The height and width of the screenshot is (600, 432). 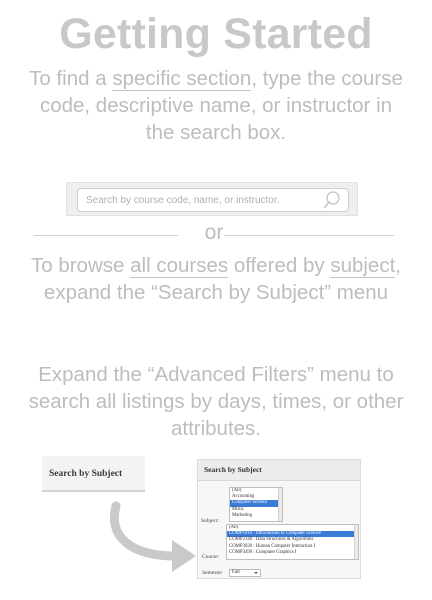 I want to click on chevron-down-icon, so click(x=256, y=573).